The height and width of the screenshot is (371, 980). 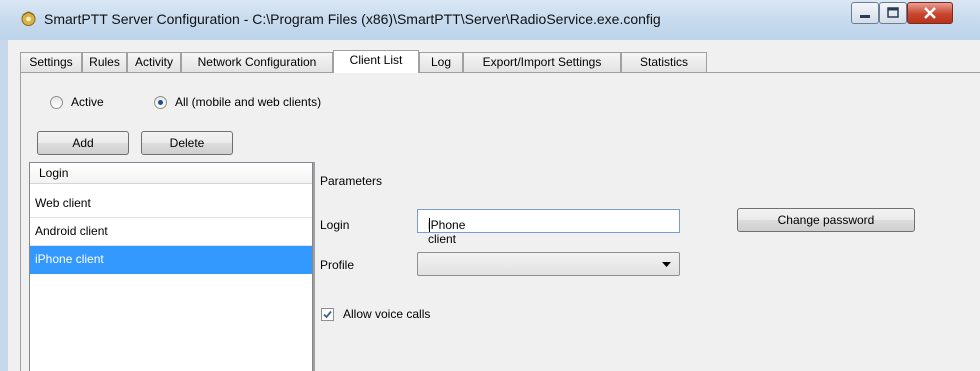 What do you see at coordinates (71, 231) in the screenshot?
I see `list-item-label: Android client` at bounding box center [71, 231].